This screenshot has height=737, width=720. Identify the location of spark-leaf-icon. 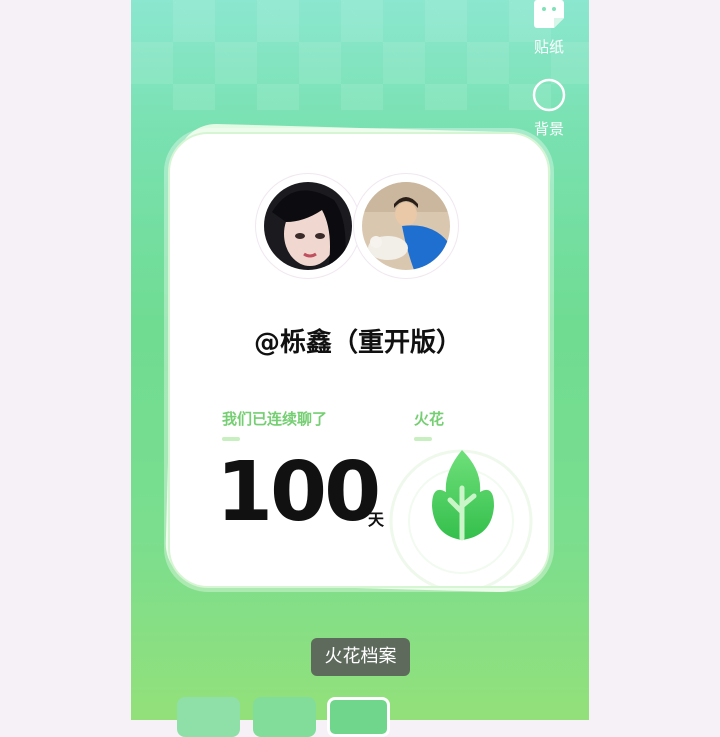
(463, 495).